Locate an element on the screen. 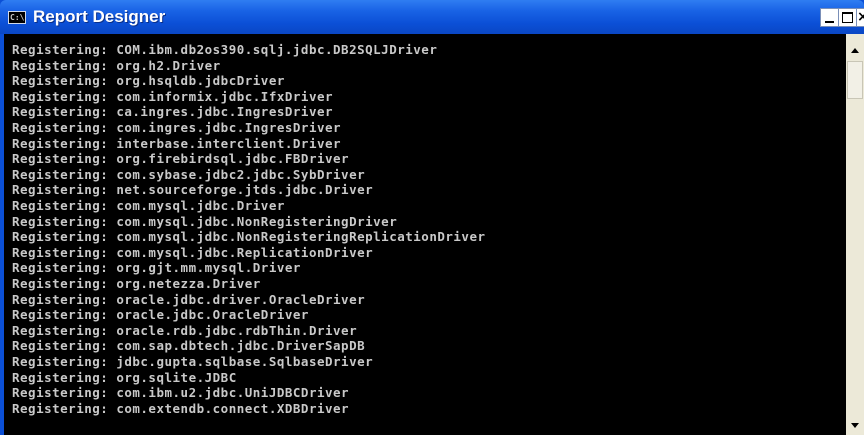  close-button: × is located at coordinates (860, 17).